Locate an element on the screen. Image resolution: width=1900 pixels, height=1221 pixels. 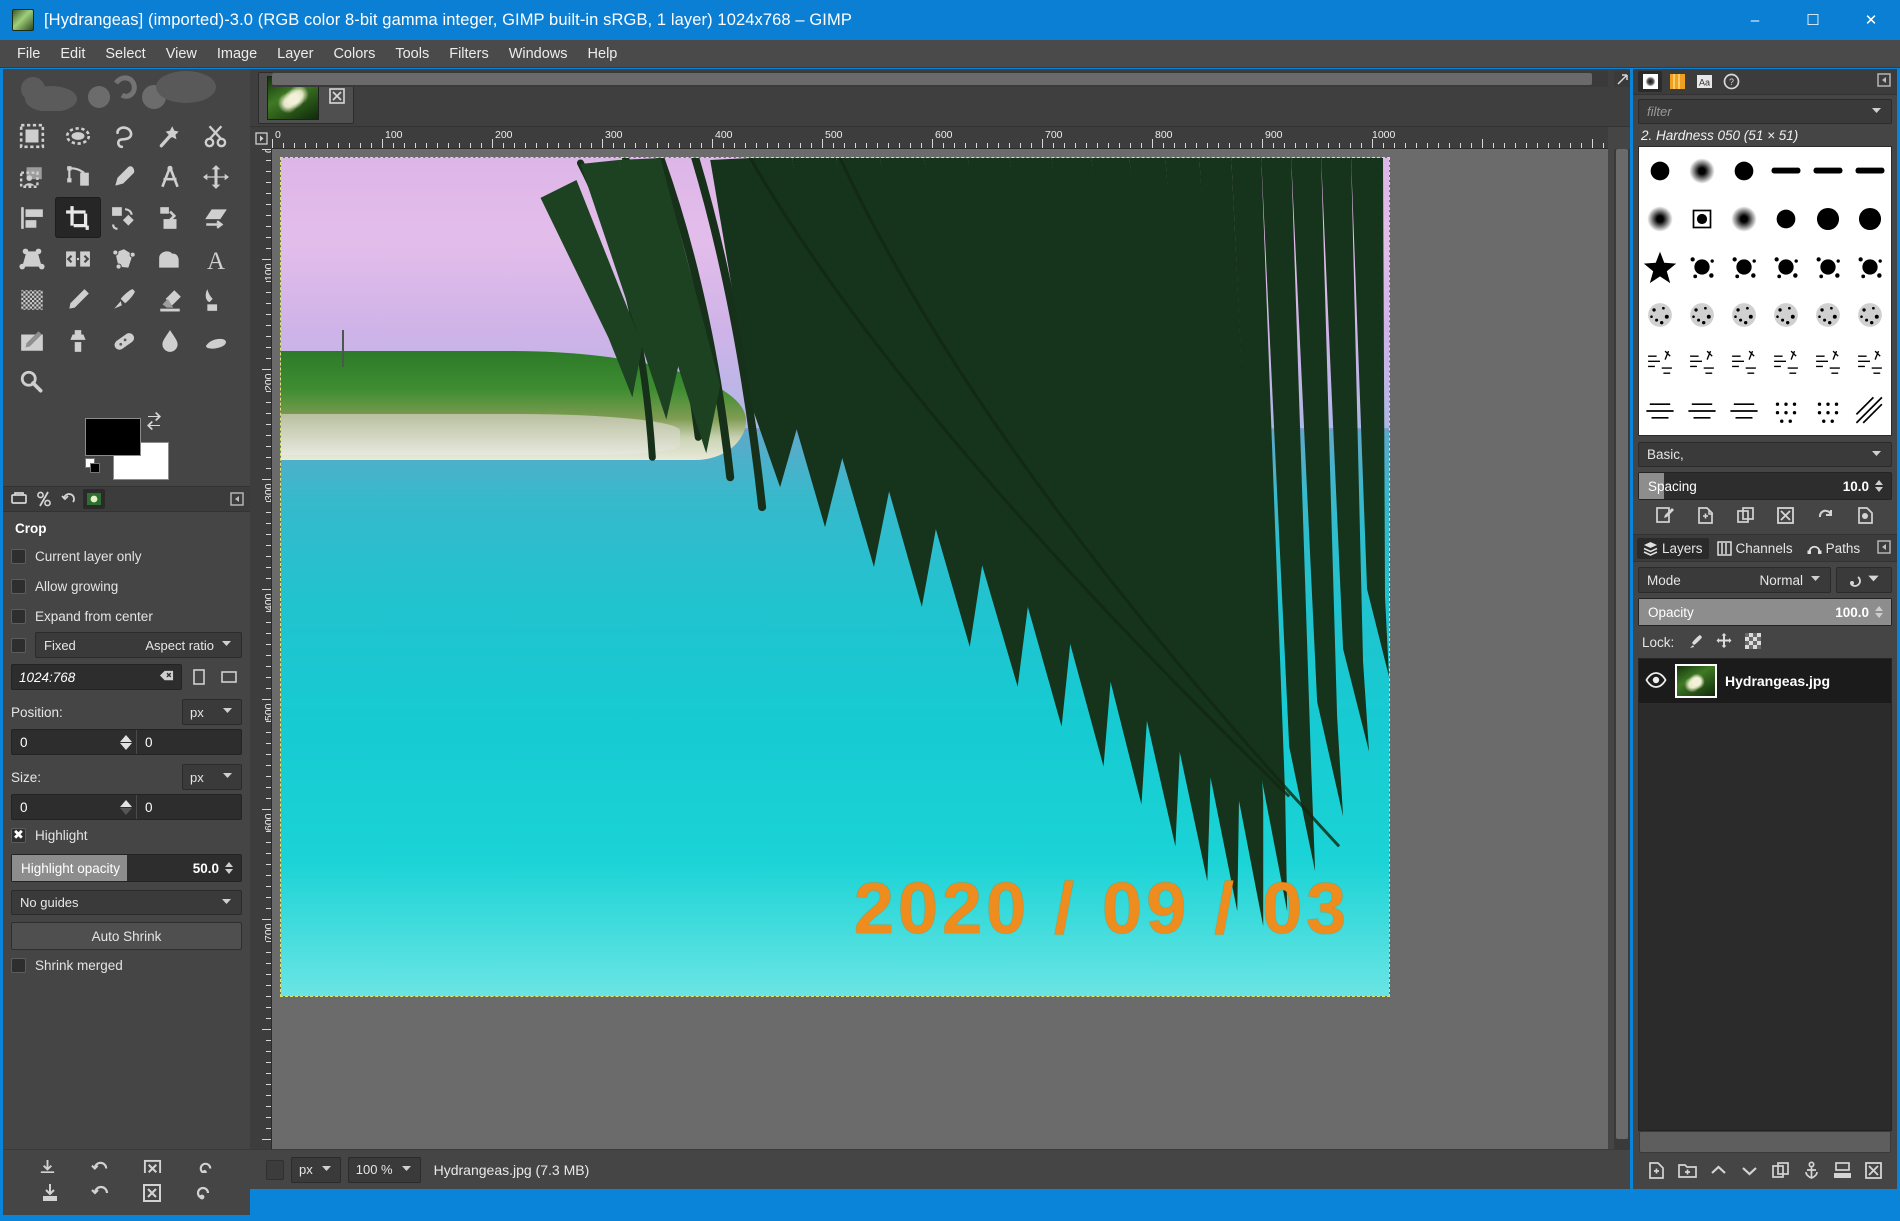
tool-clone is located at coordinates (78, 340).